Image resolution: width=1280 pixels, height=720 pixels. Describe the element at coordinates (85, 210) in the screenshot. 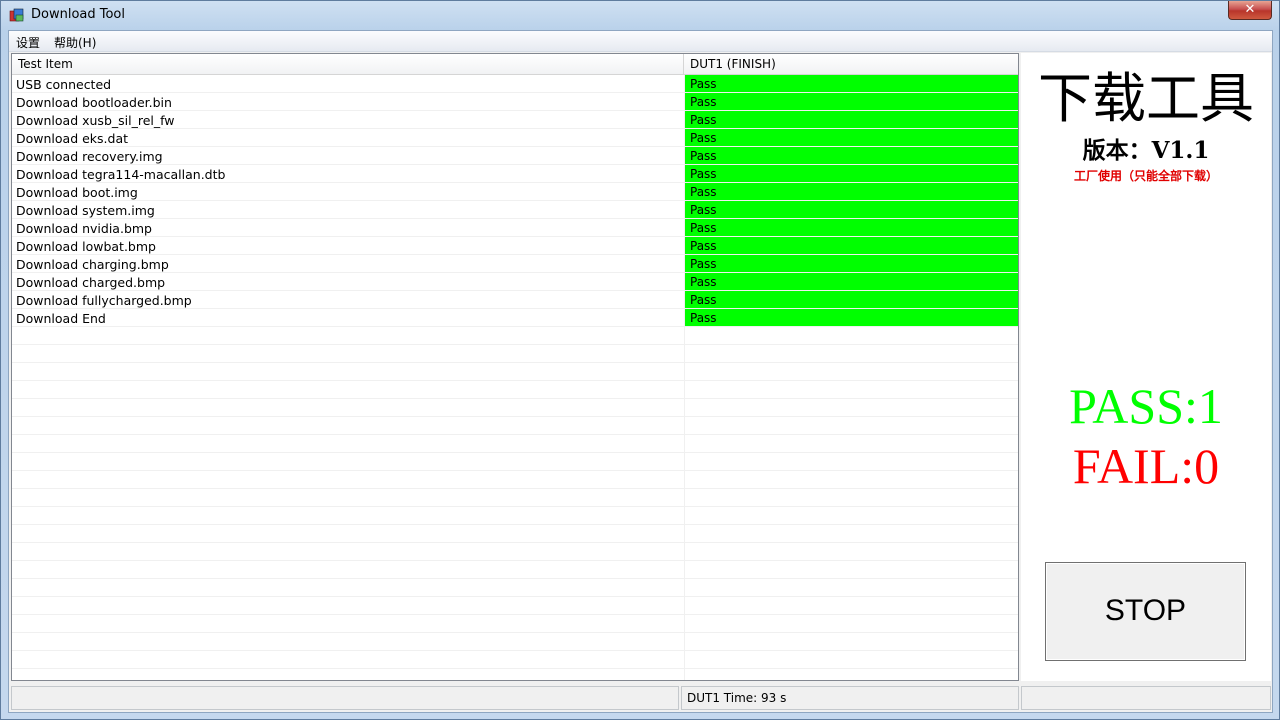

I see `test-item-cell: Download system.img` at that location.